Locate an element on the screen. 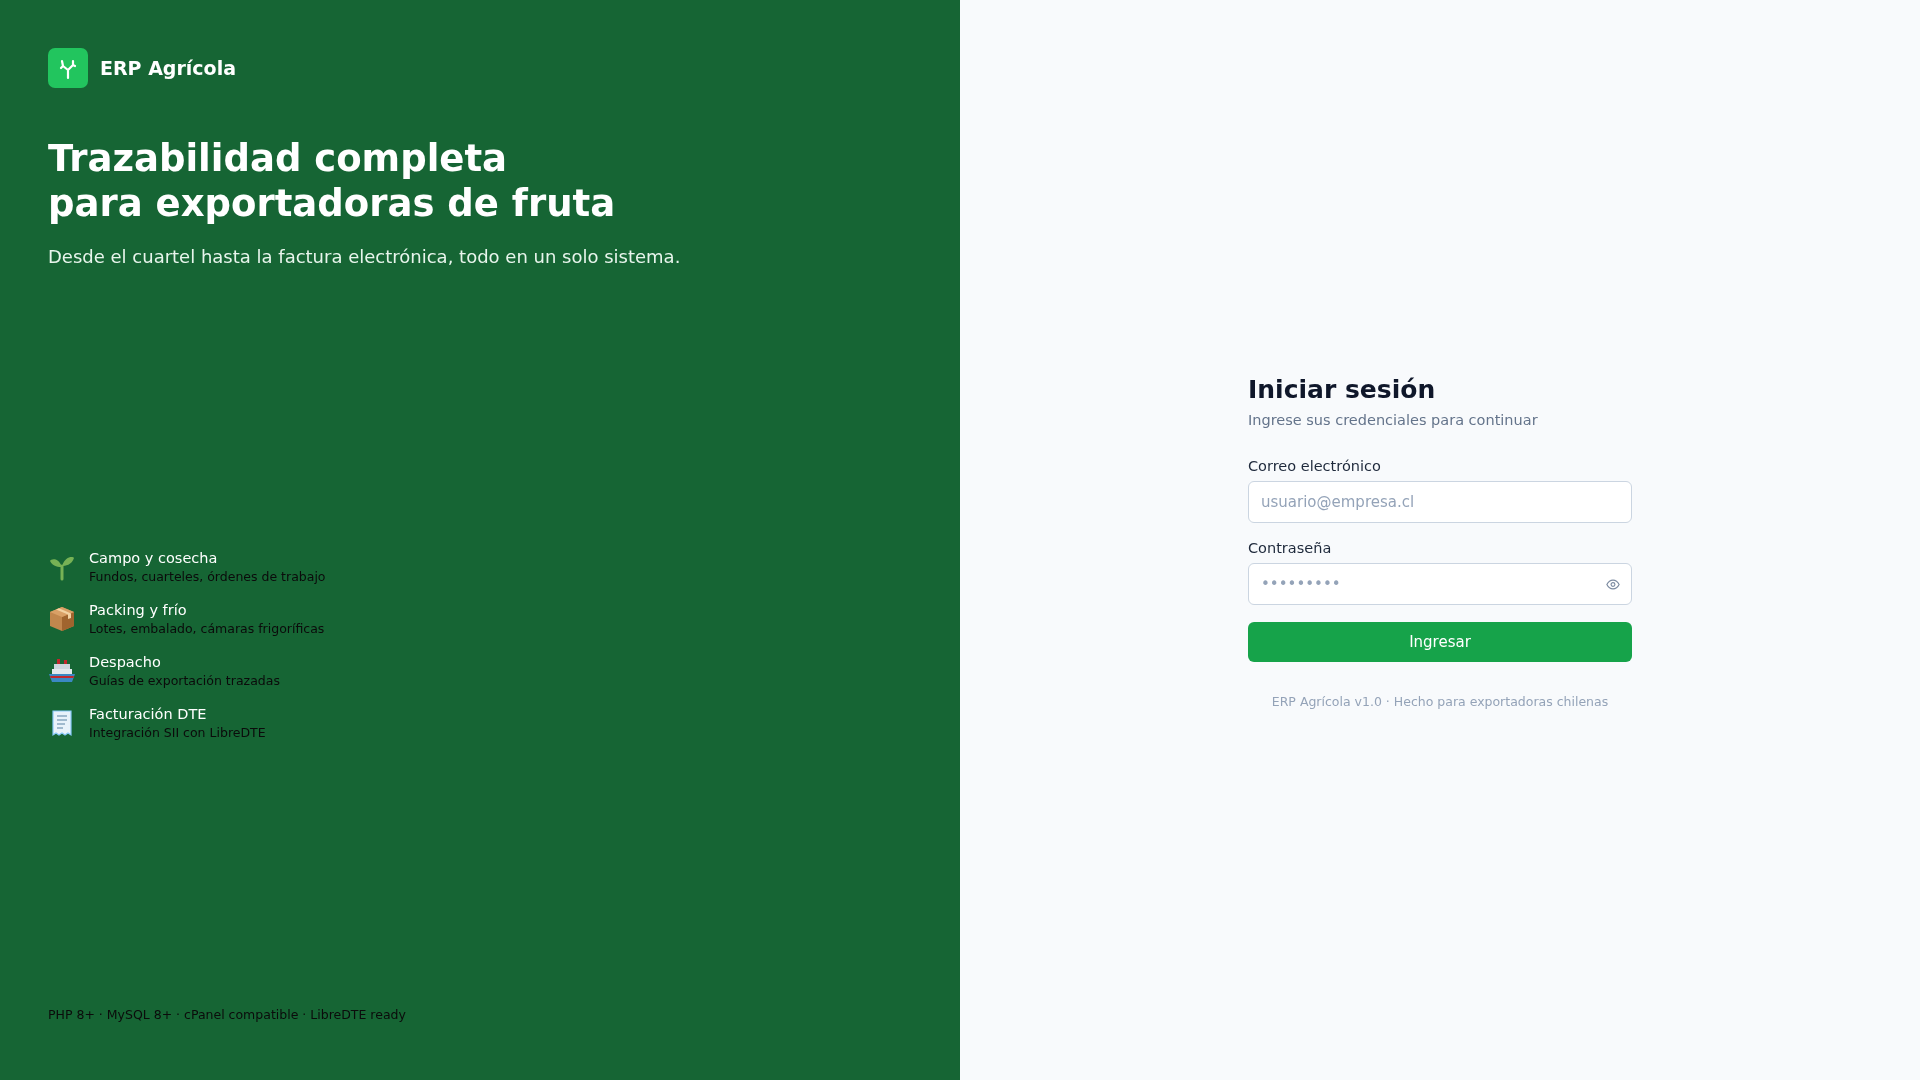 Image resolution: width=1920 pixels, height=1080 pixels. version-footer: ERP Agrícola v1.0 · Hecho para exportadoras chilenas is located at coordinates (1440, 701).